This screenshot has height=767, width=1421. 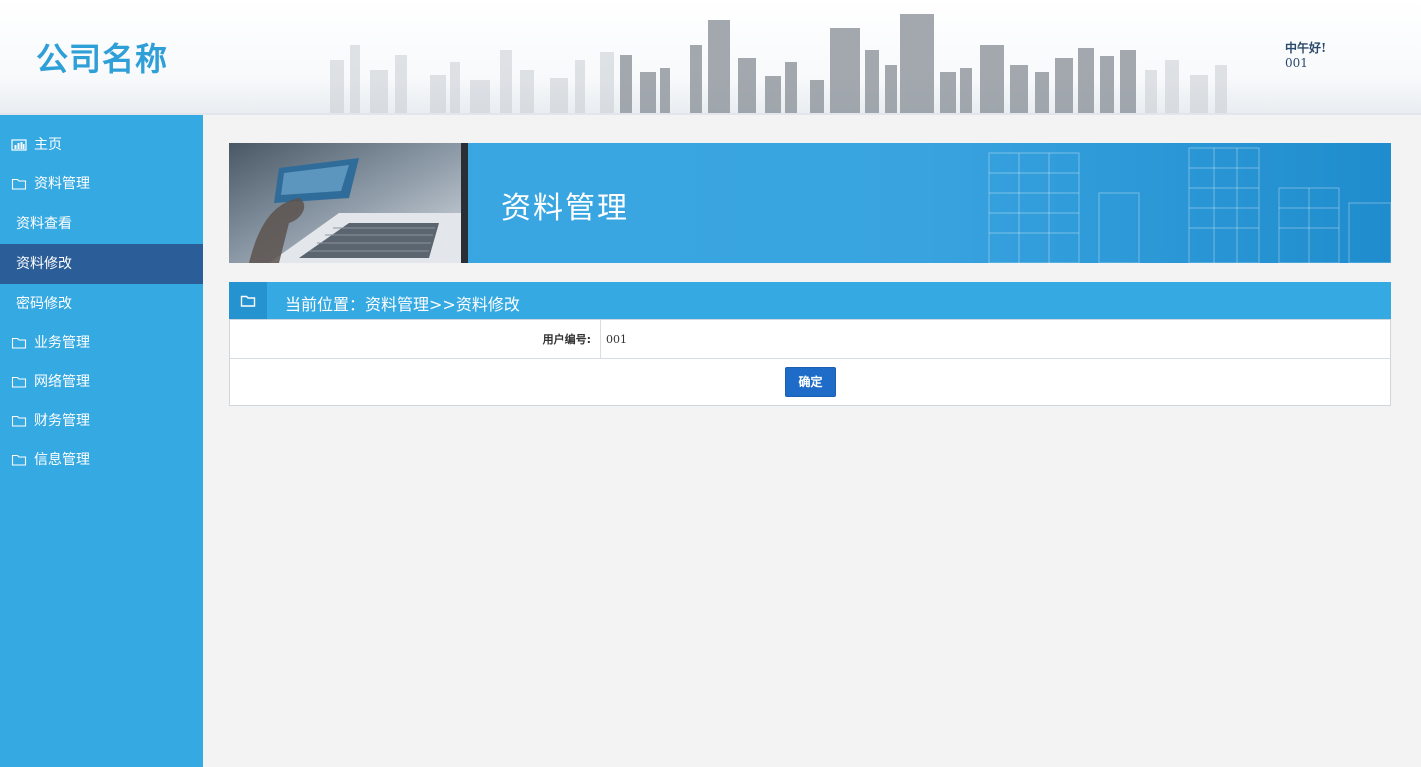 I want to click on confirm-button: 确定, so click(x=810, y=382).